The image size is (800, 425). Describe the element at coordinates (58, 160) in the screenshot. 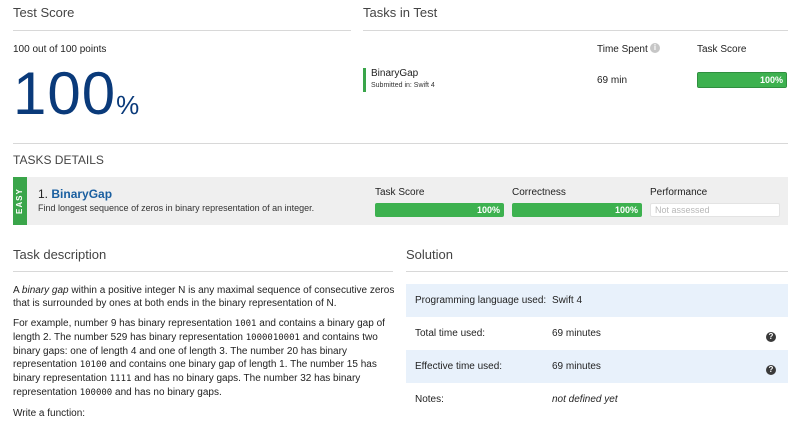

I see `tasks-details-title: TASKS DETAILS` at that location.